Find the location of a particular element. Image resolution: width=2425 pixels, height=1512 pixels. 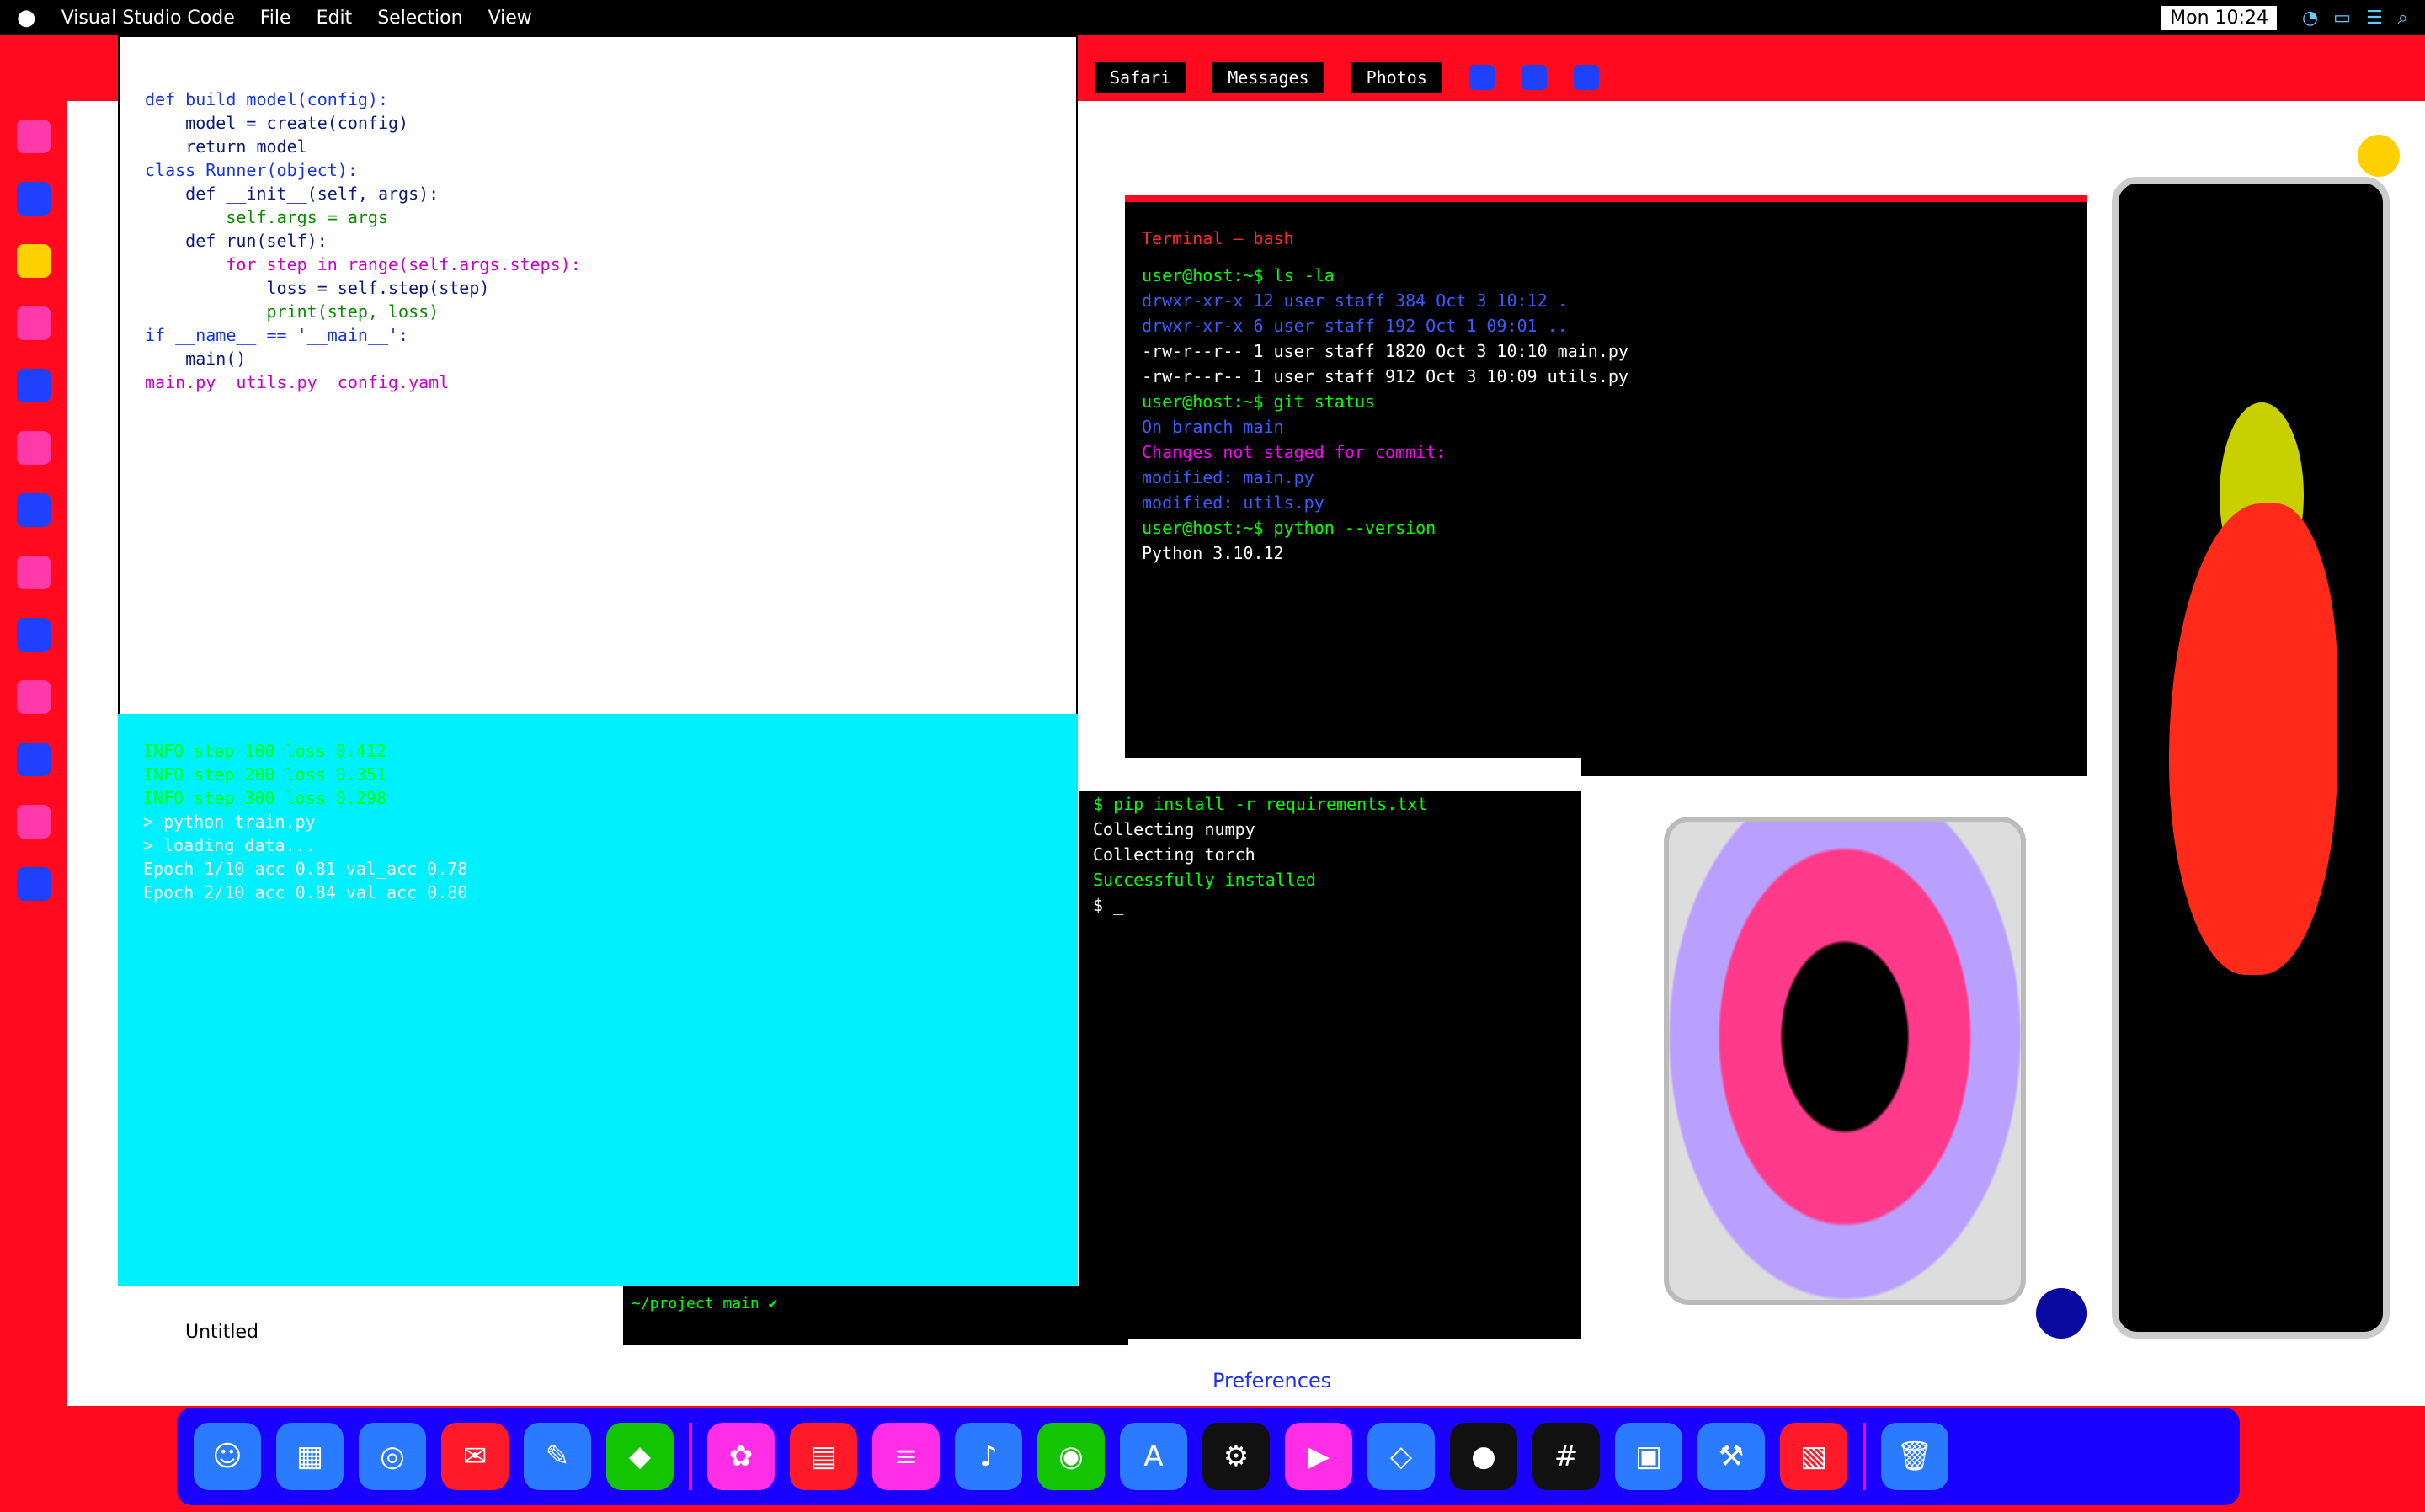

photo-detail is located at coordinates (2253, 739).